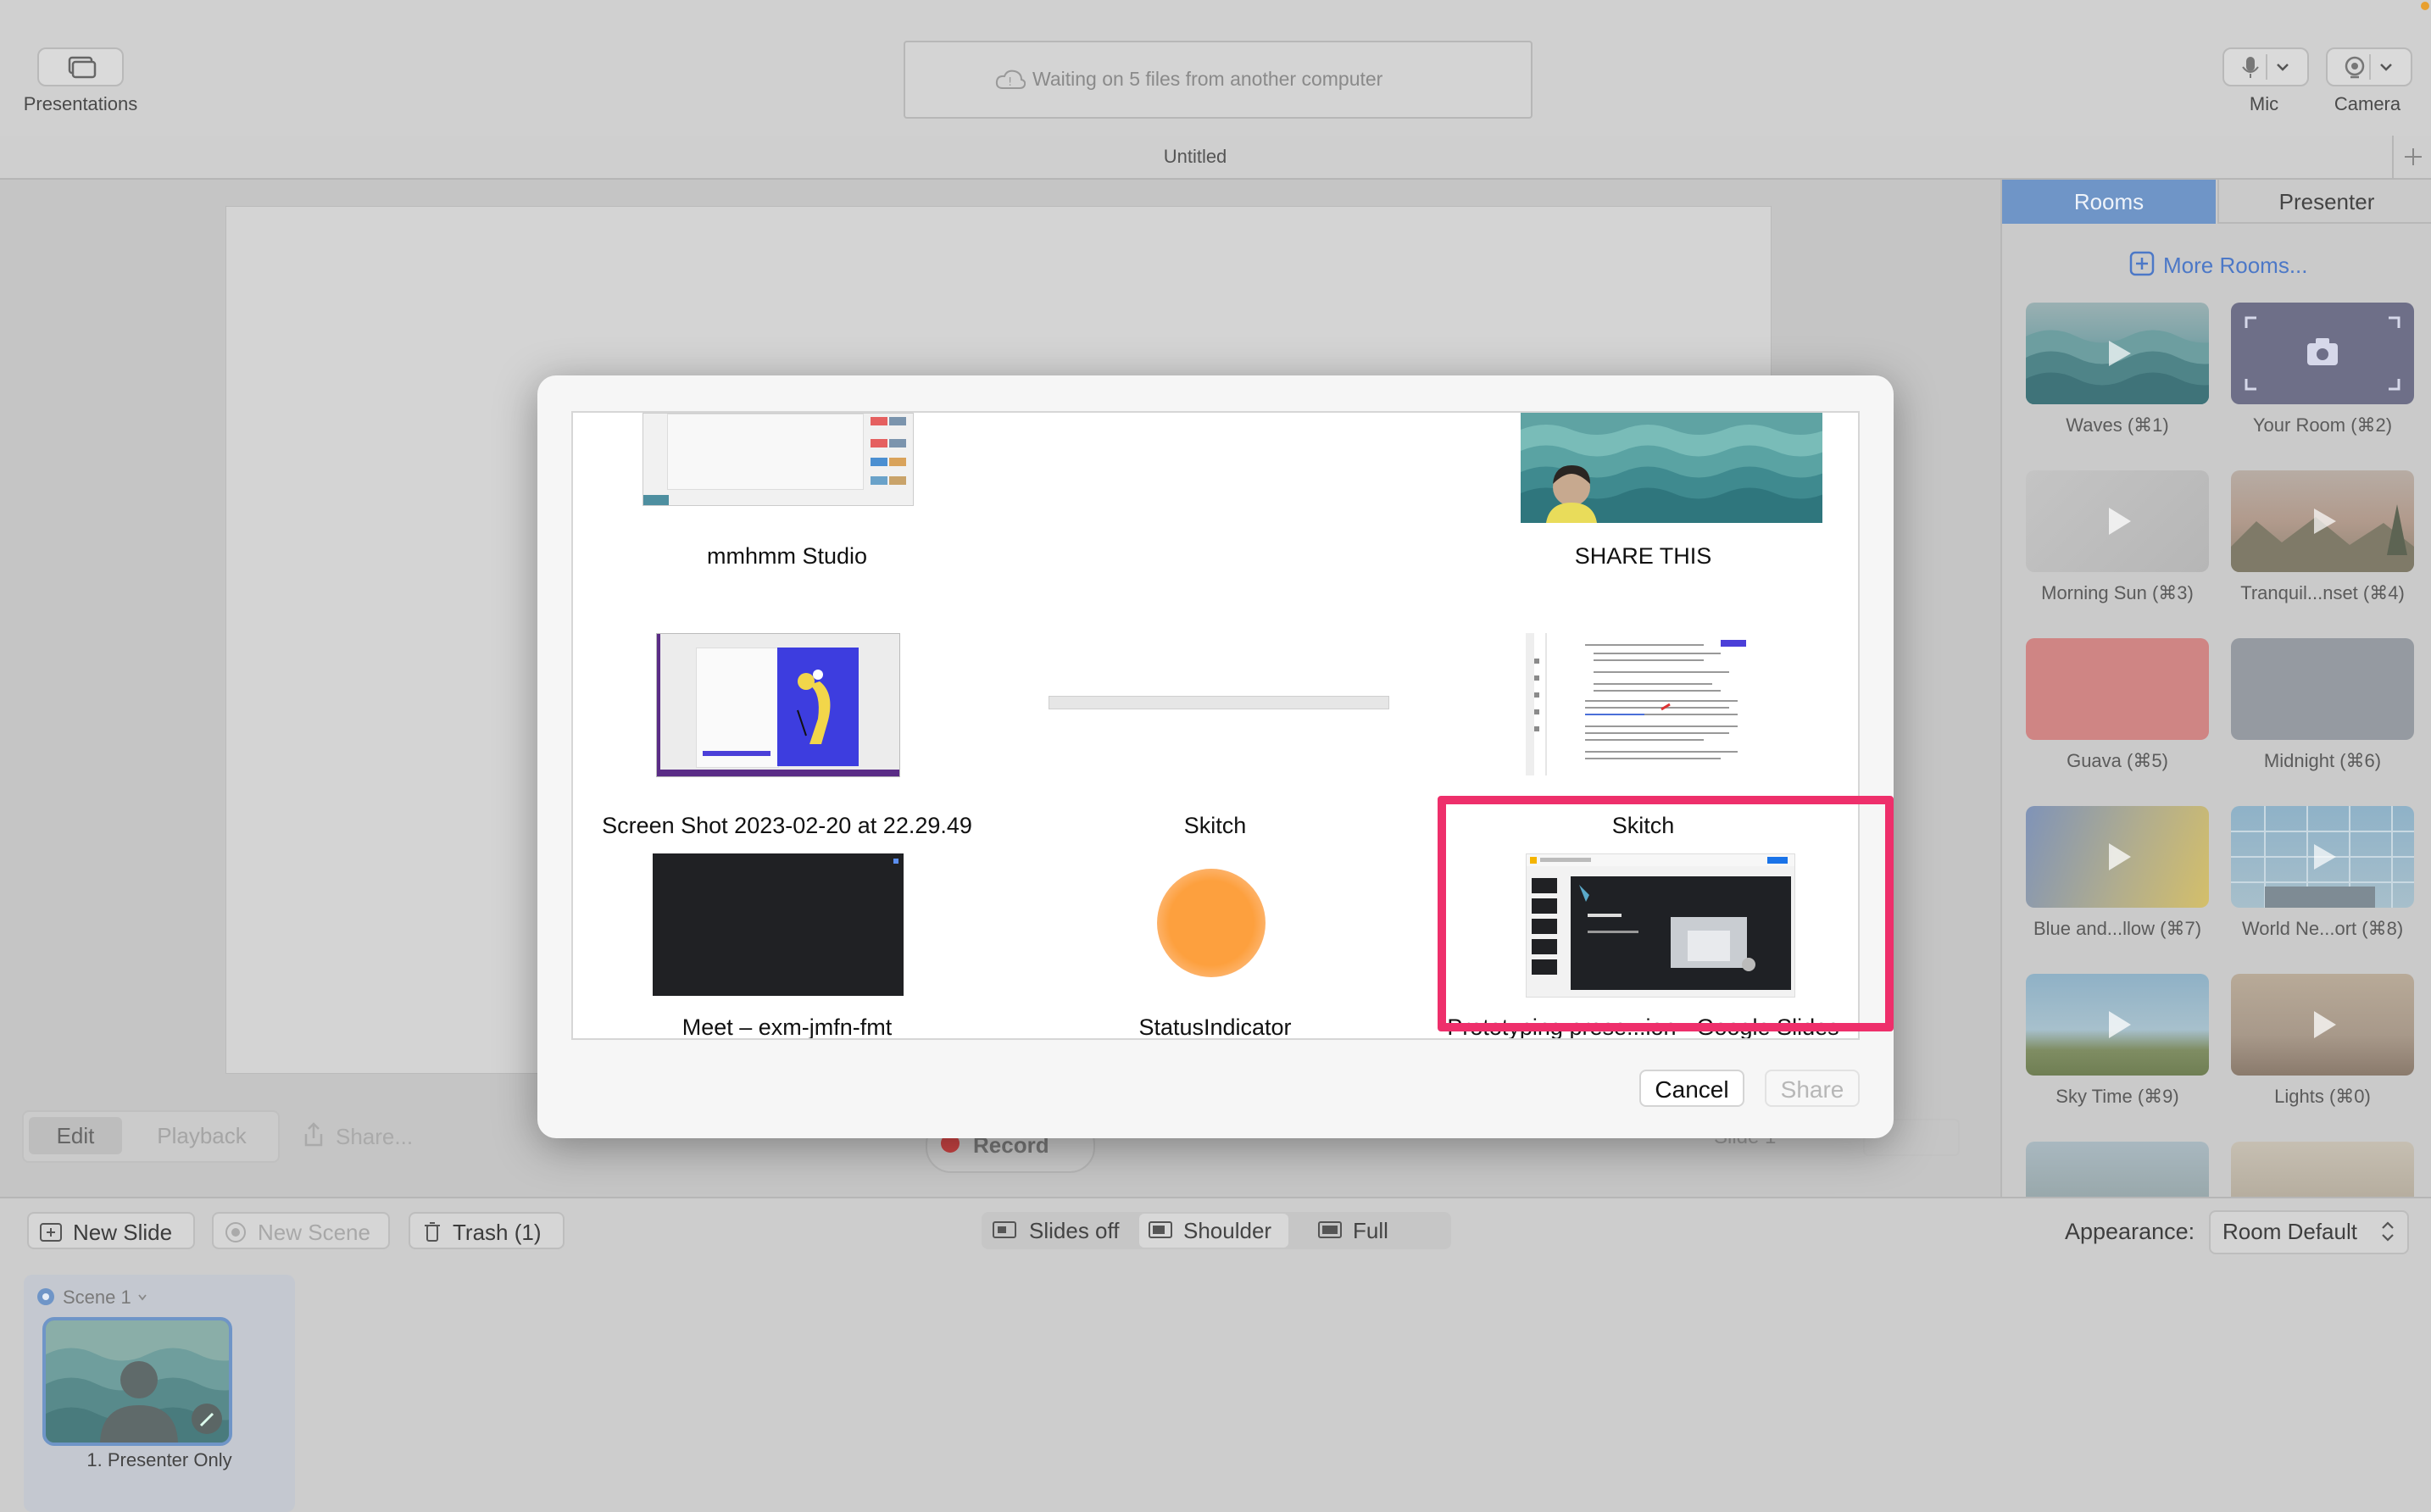  Describe the element at coordinates (787, 523) in the screenshot. I see `window-item-mmhmm-studio: mmhmm Studio` at that location.